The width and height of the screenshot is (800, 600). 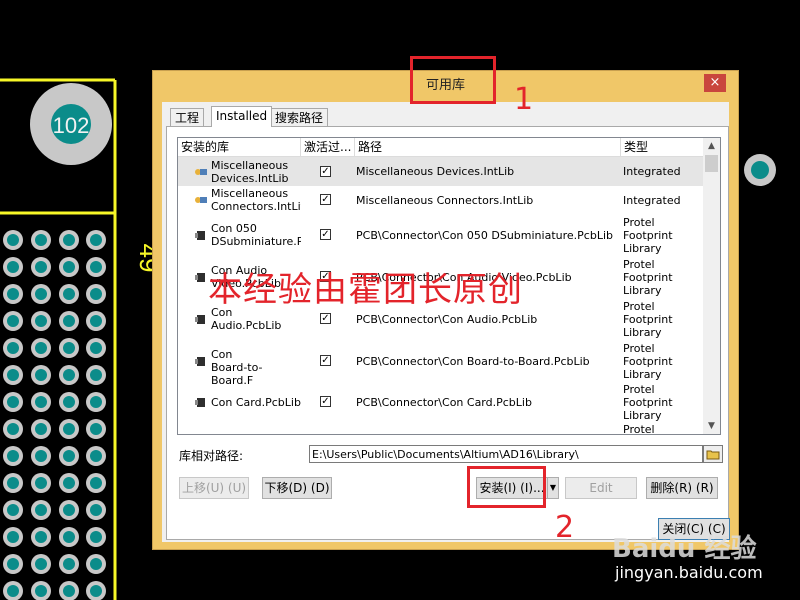 I want to click on folder-icon, so click(x=713, y=455).